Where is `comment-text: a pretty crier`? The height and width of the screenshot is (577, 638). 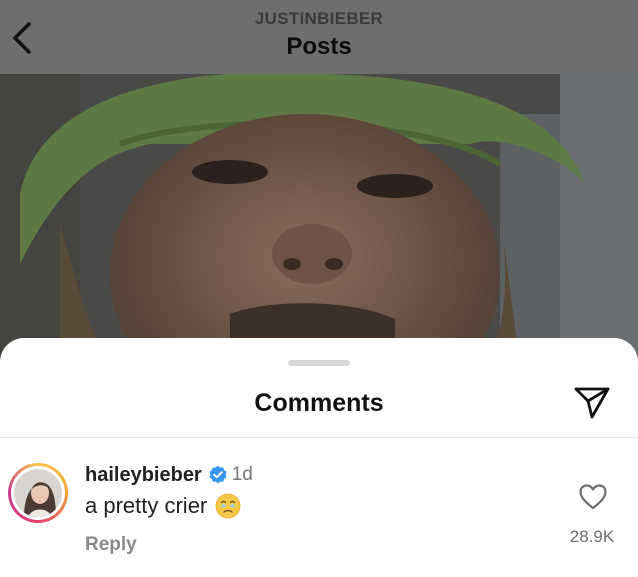
comment-text: a pretty crier is located at coordinates (146, 505).